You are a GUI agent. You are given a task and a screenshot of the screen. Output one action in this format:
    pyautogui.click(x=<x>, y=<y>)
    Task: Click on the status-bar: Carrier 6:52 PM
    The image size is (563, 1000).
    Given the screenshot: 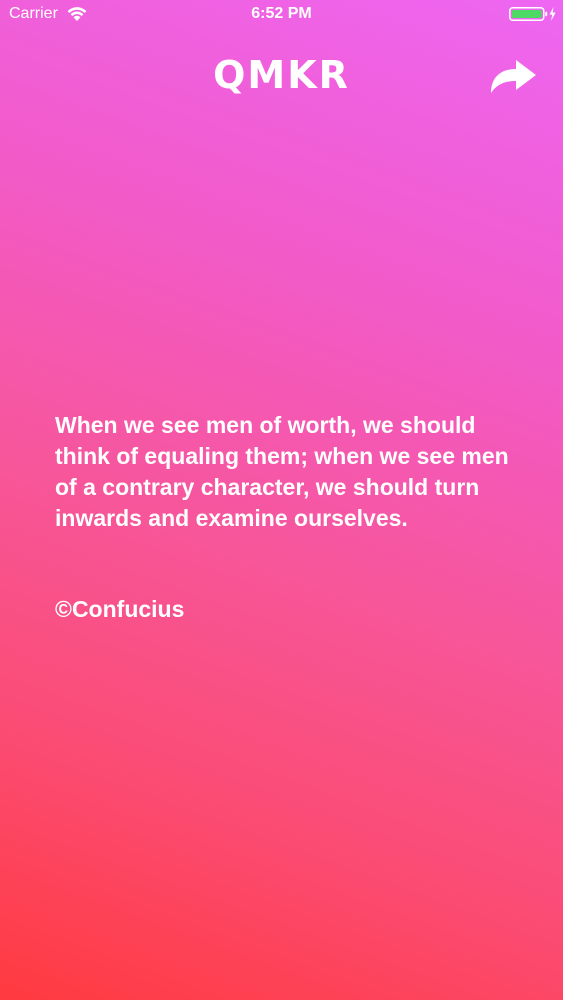 What is the action you would take?
    pyautogui.click(x=281, y=15)
    